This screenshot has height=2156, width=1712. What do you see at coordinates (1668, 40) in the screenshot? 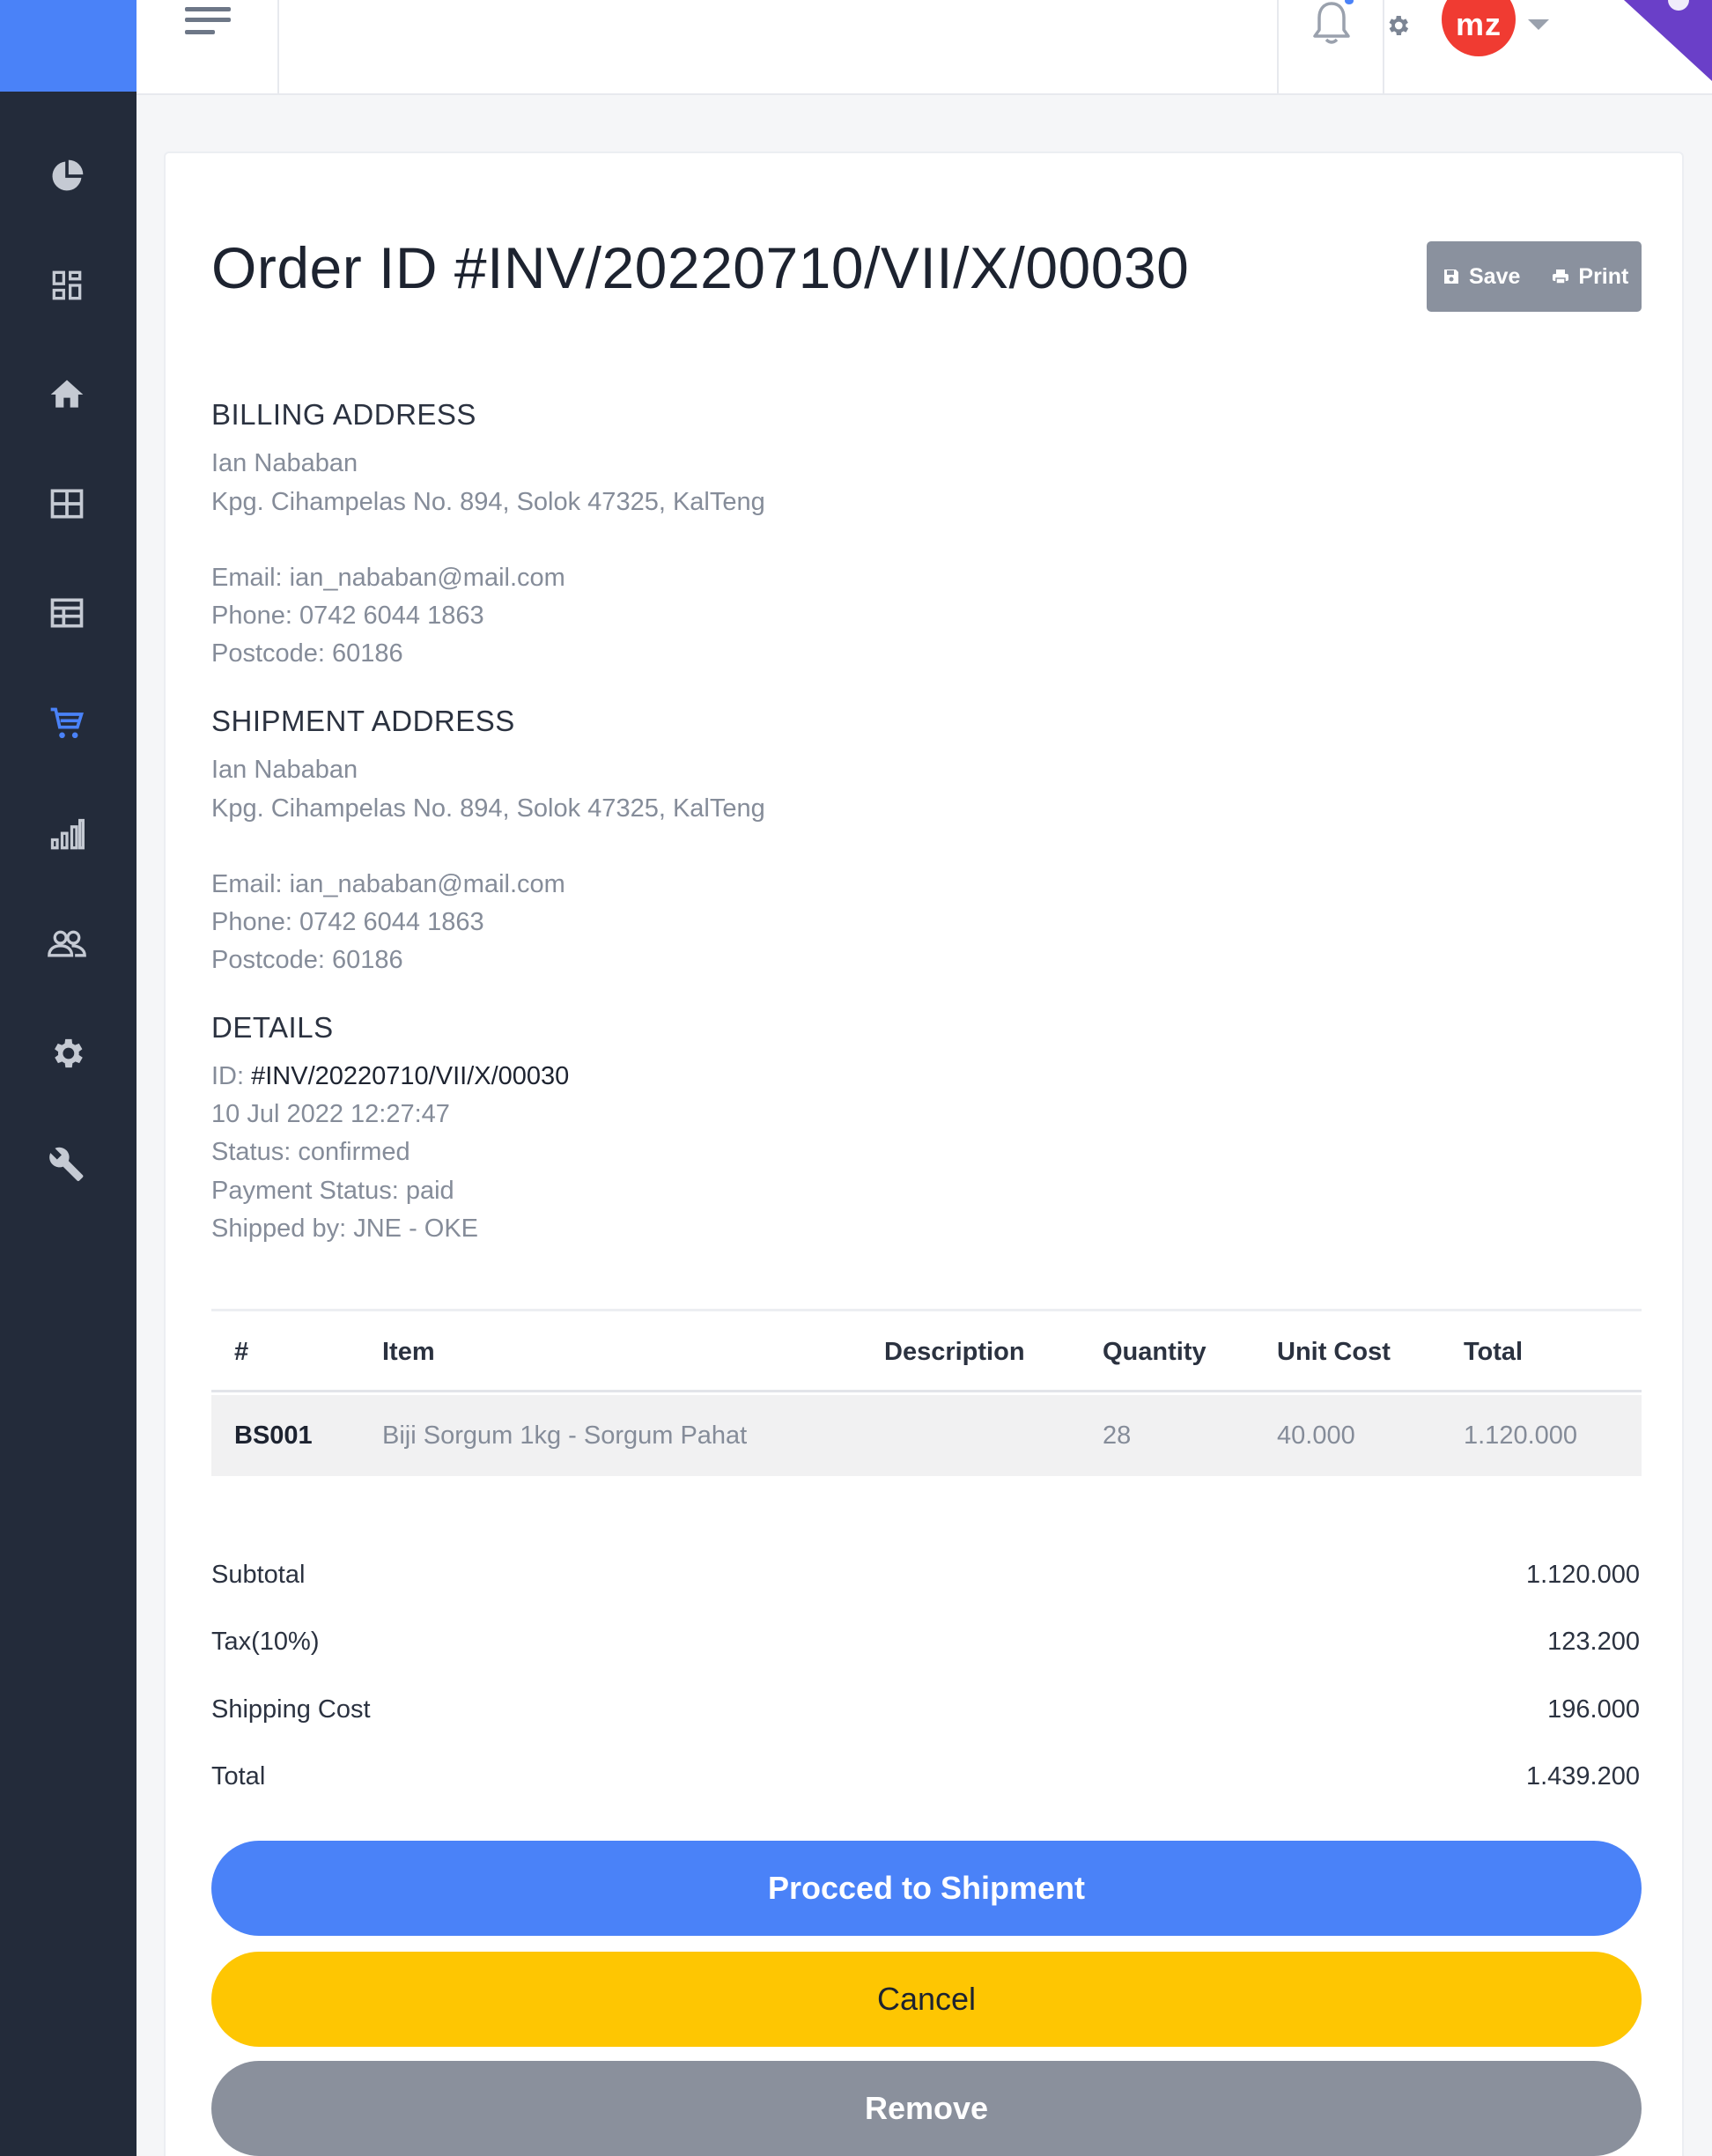
I see `corner-ribbon-icon` at bounding box center [1668, 40].